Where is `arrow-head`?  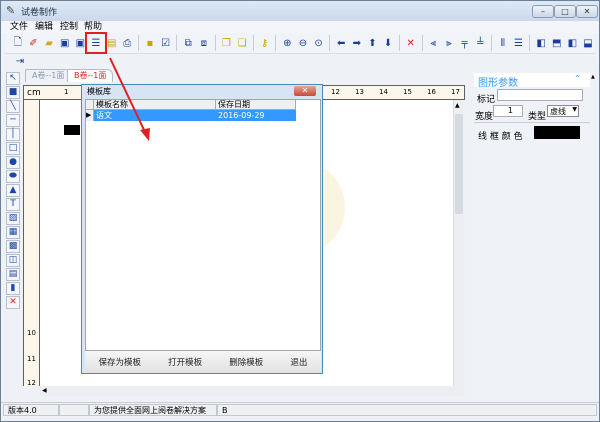
arrow-head is located at coordinates (145, 134).